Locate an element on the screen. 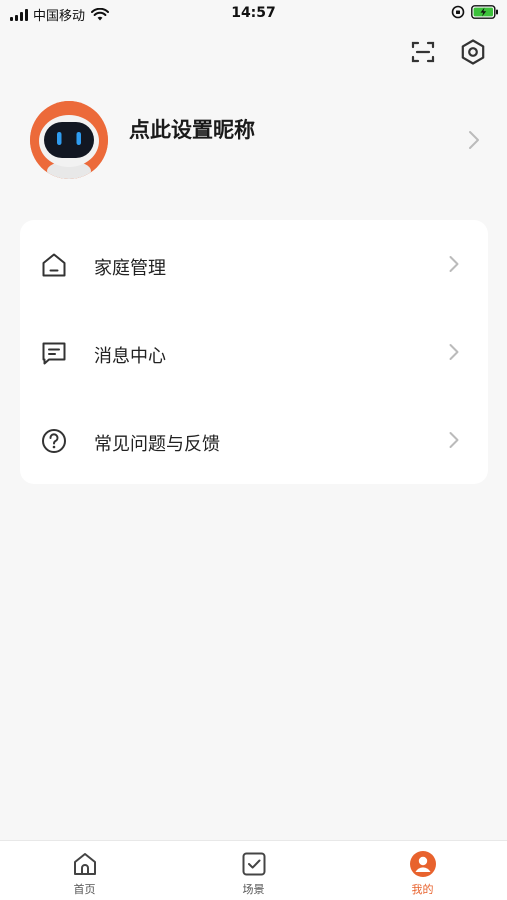 Image resolution: width=507 pixels, height=900 pixels. profile-row: 点此设置昵称 is located at coordinates (253, 140).